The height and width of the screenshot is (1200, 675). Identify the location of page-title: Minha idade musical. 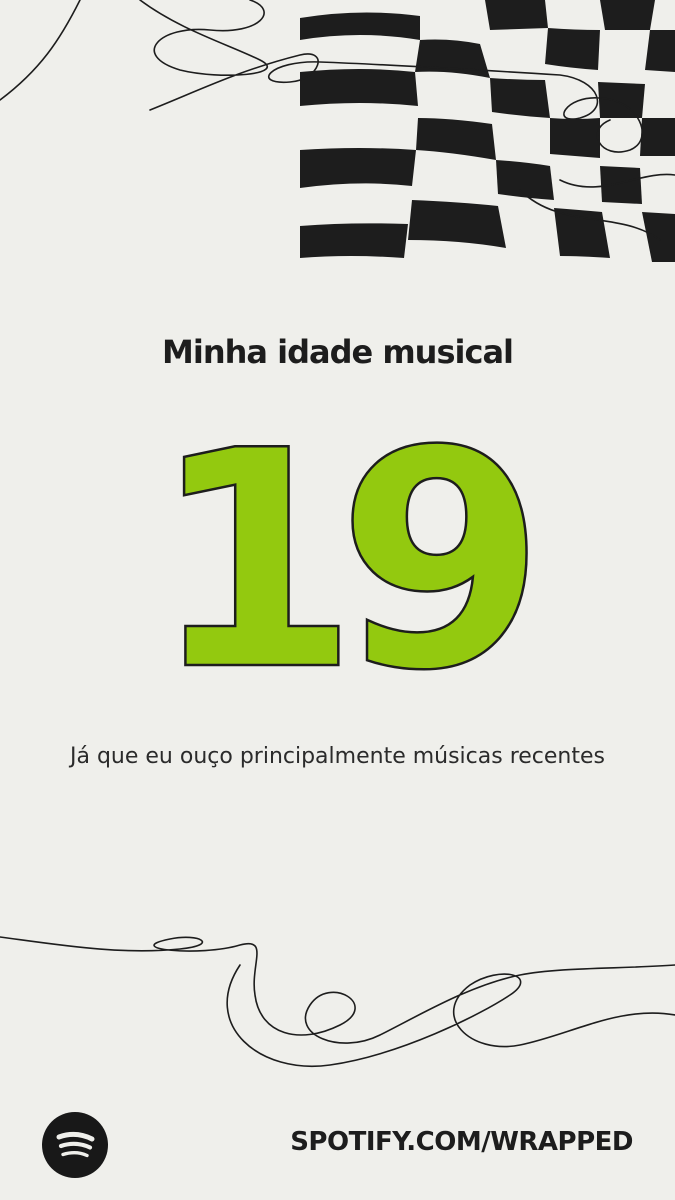
(338, 352).